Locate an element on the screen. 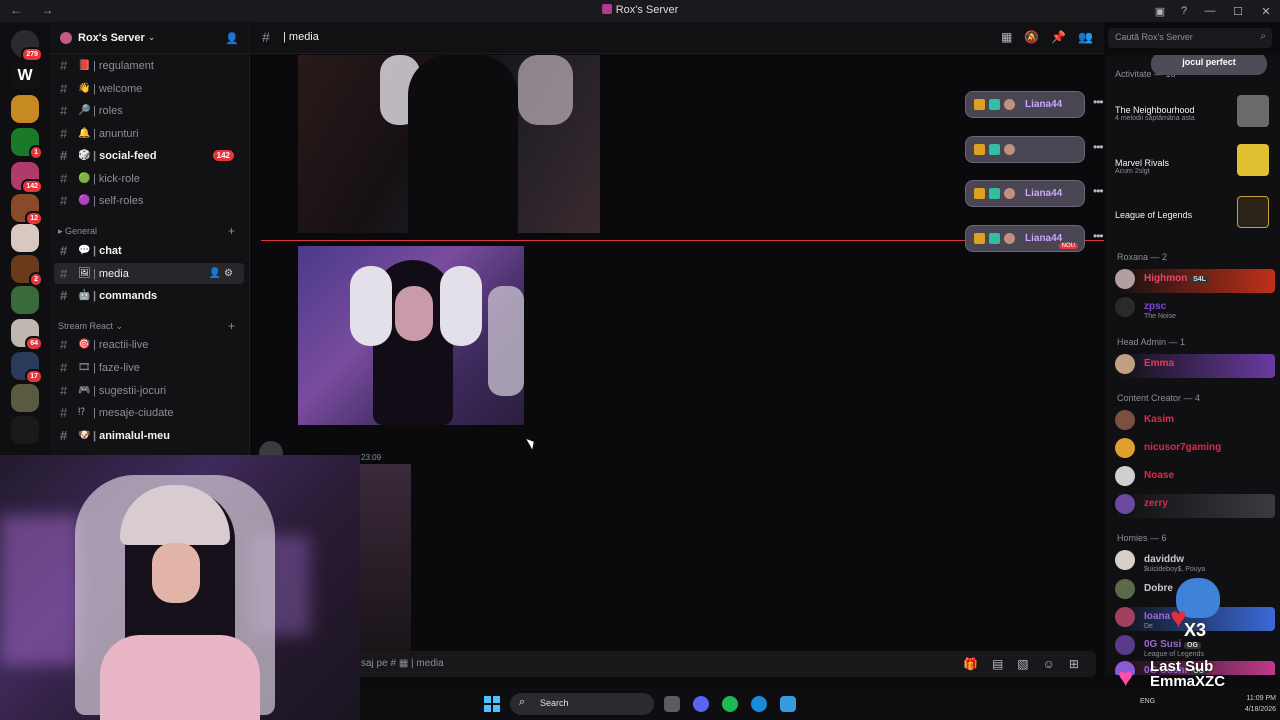  member-item: Highmon S4L is located at coordinates (1195, 281).